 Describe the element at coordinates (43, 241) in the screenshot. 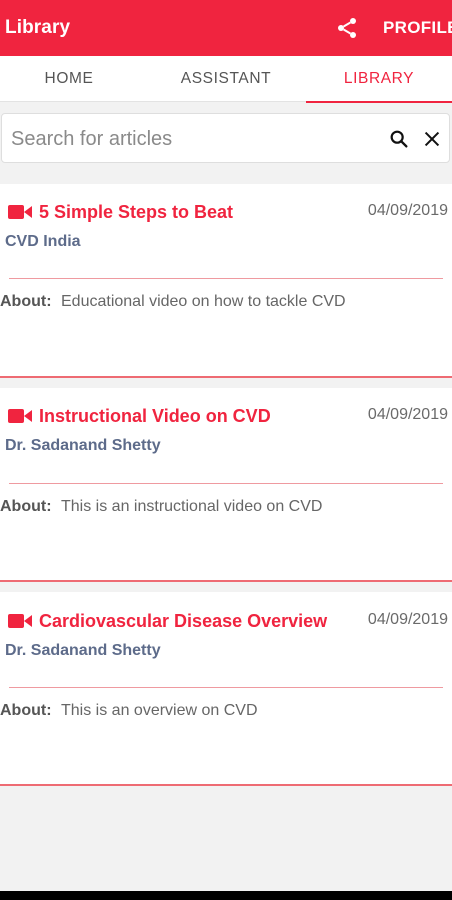

I see `article-author: CVD India` at that location.